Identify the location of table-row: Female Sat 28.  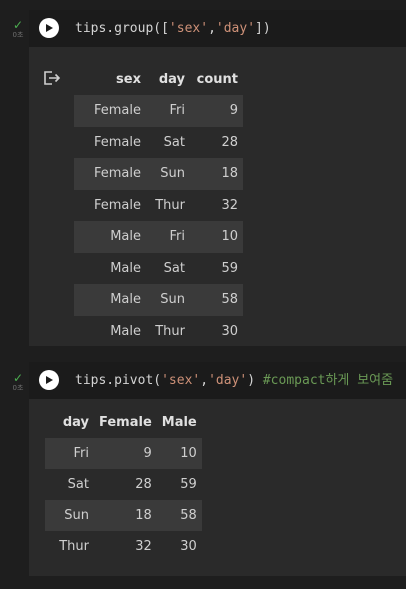
(158, 143).